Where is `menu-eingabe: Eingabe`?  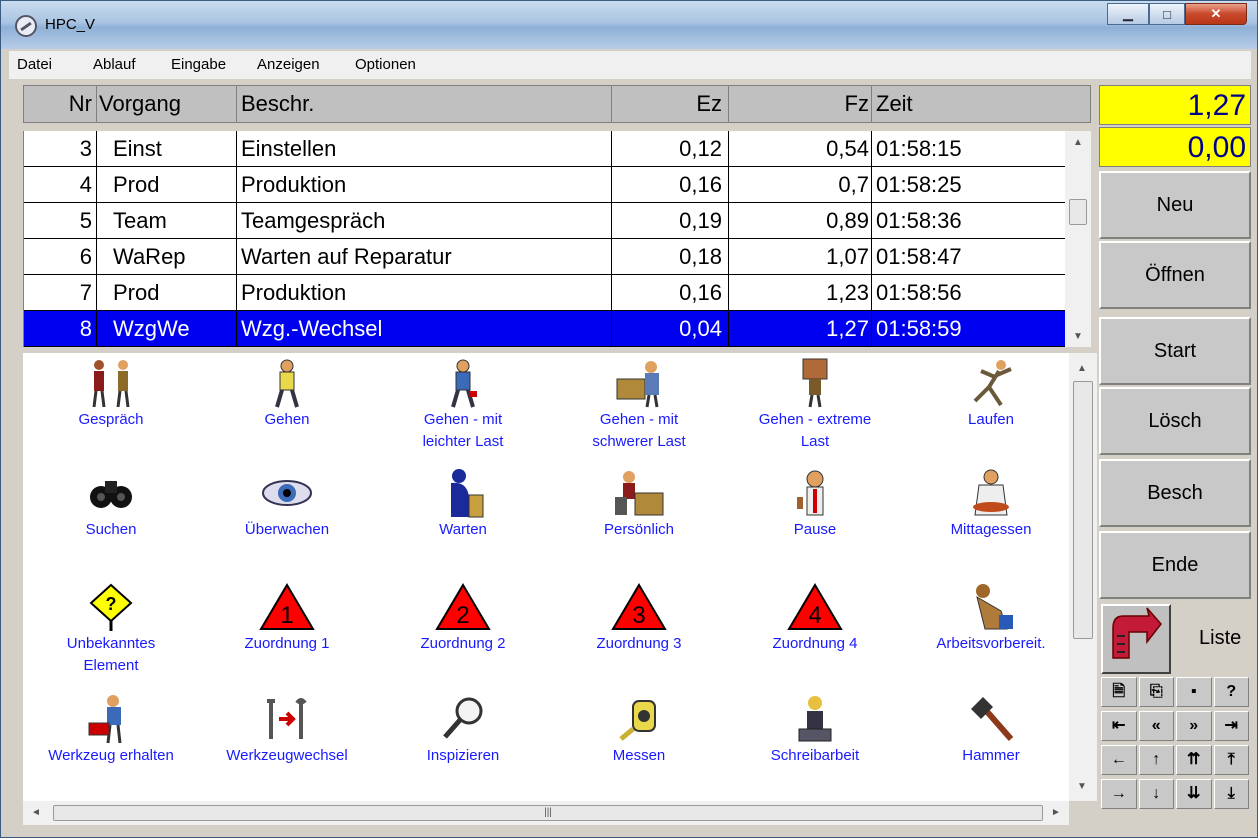
menu-eingabe: Eingabe is located at coordinates (198, 64).